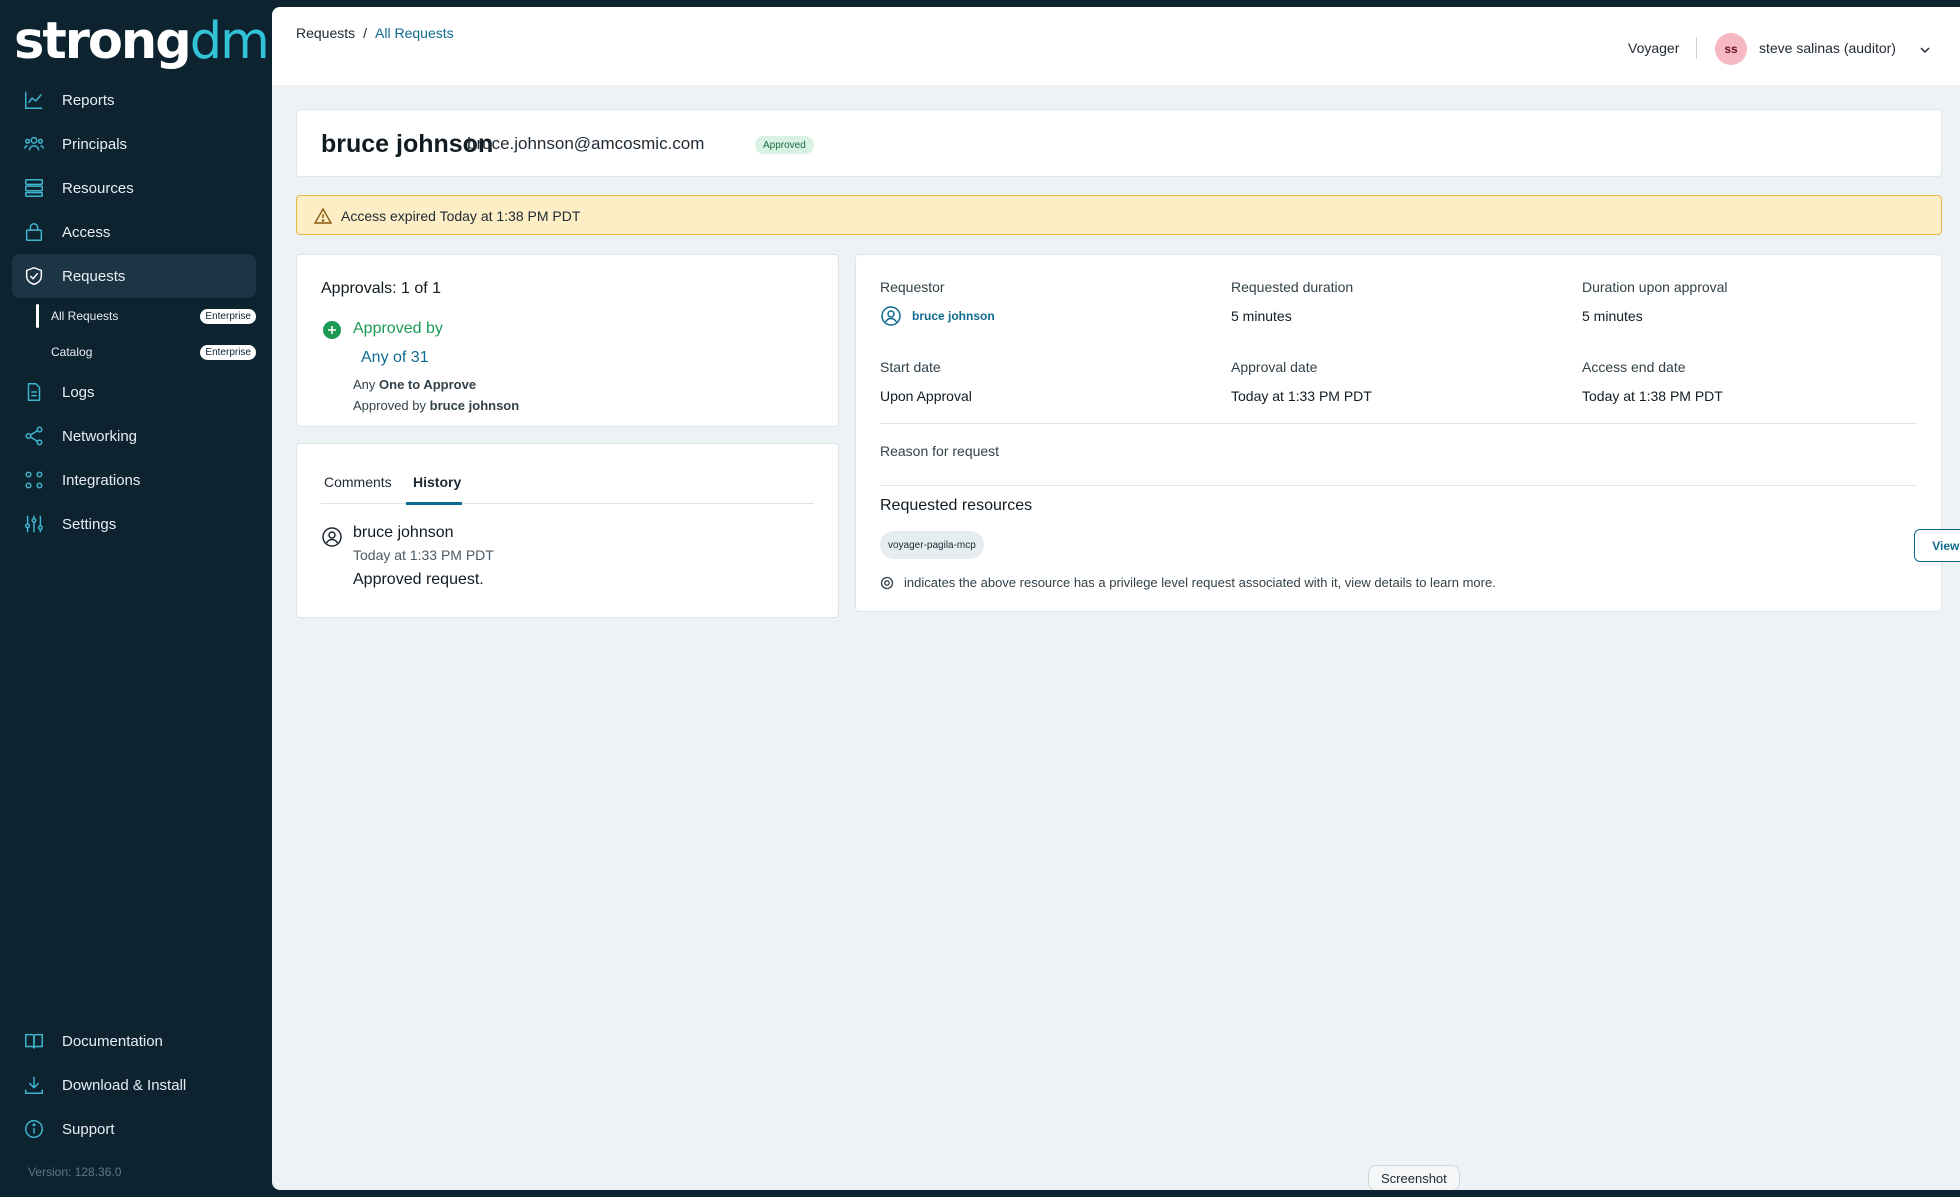  What do you see at coordinates (414, 33) in the screenshot?
I see `breadcrumb-all-requests: All Requests` at bounding box center [414, 33].